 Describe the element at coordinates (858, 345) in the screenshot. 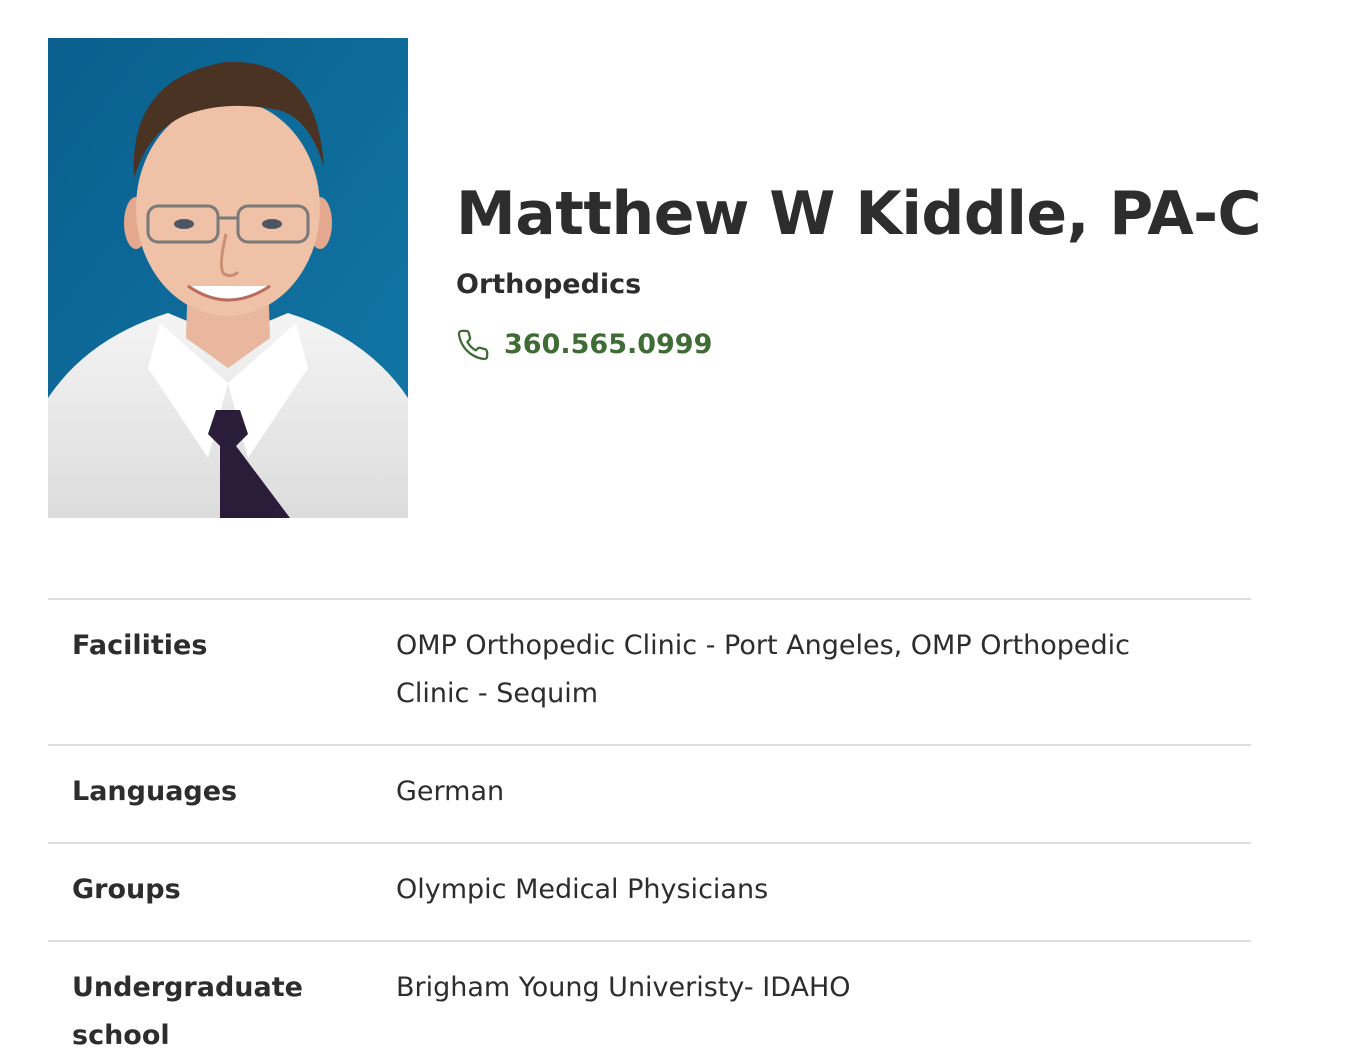

I see `phone-link: 360.565.0999` at that location.